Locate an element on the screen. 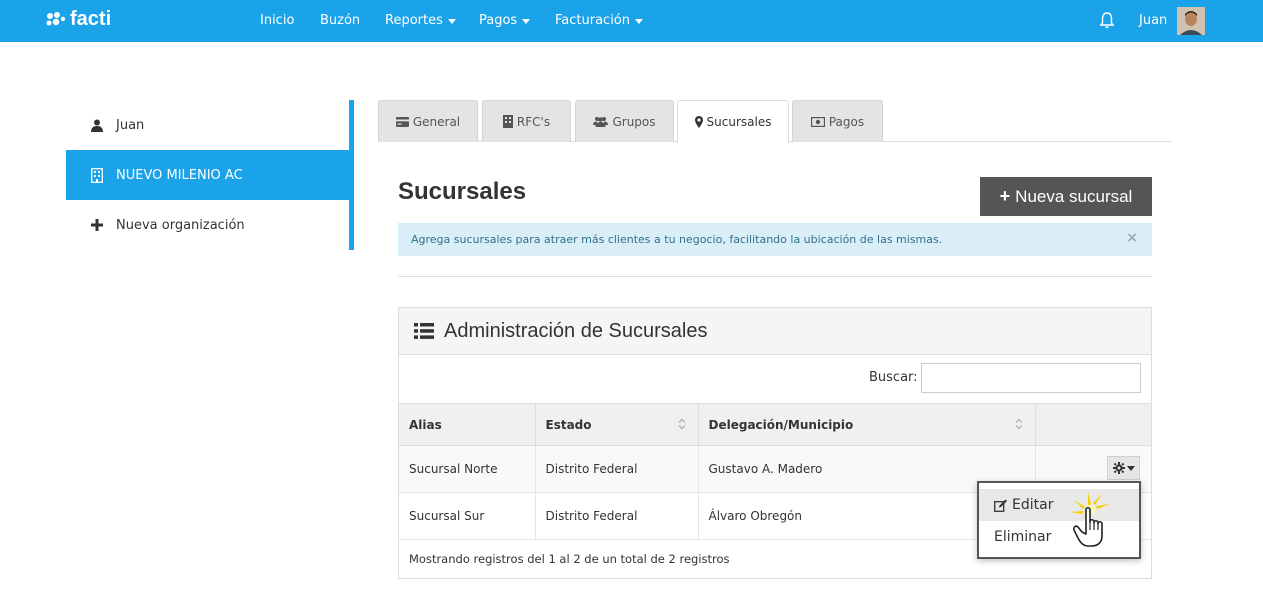  cell-alias: Sucursal Norte is located at coordinates (467, 469).